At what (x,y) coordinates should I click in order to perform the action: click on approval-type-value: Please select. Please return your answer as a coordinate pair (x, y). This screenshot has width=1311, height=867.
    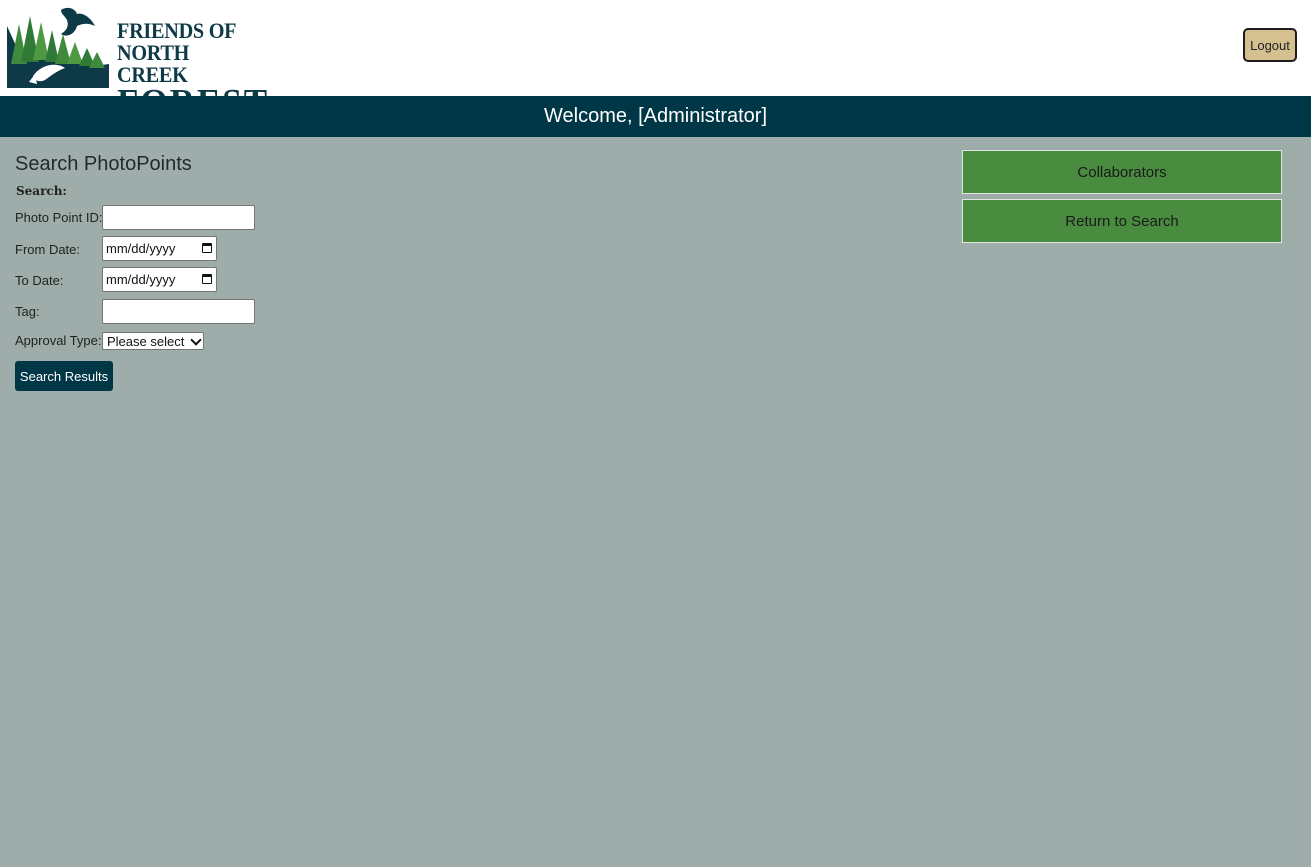
    Looking at the image, I should click on (146, 341).